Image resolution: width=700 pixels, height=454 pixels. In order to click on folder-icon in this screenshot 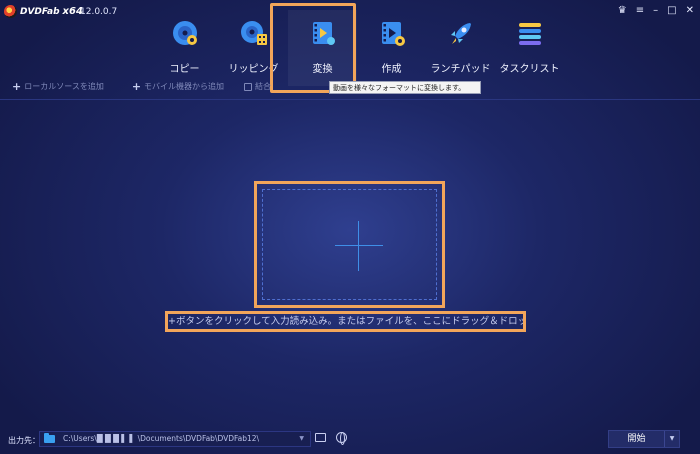, I will do `click(49, 438)`.